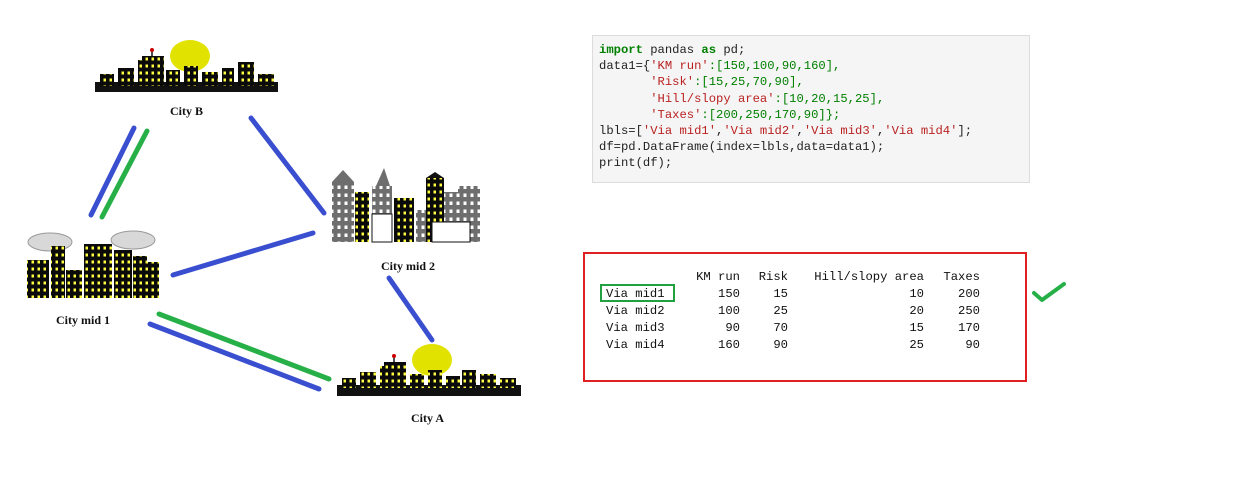  I want to click on code-string: 'Via mid1', so click(679, 131).